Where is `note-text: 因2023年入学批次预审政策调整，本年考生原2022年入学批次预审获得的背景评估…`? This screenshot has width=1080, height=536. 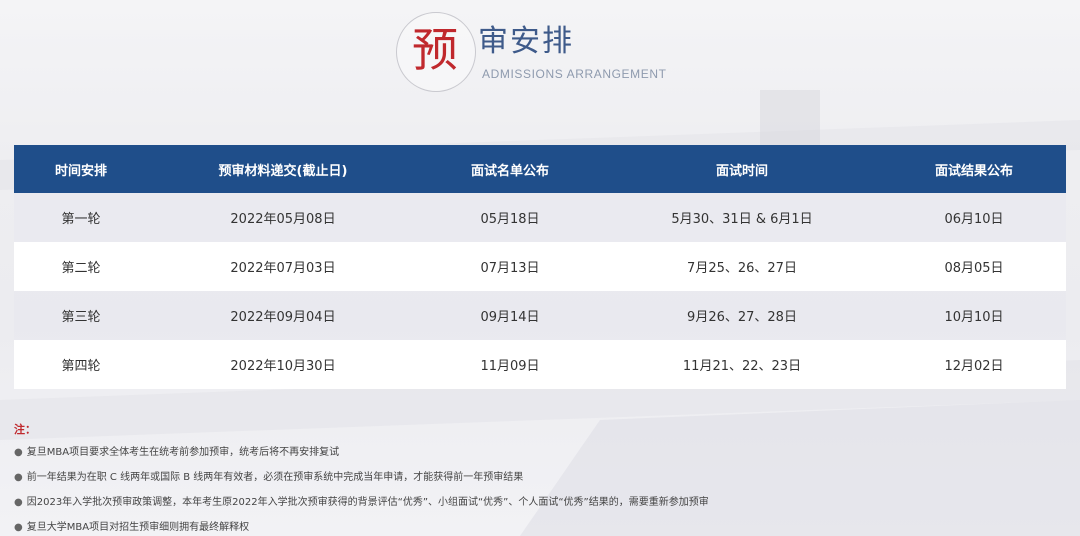 note-text: 因2023年入学批次预审政策调整，本年考生原2022年入学批次预审获得的背景评估… is located at coordinates (367, 502).